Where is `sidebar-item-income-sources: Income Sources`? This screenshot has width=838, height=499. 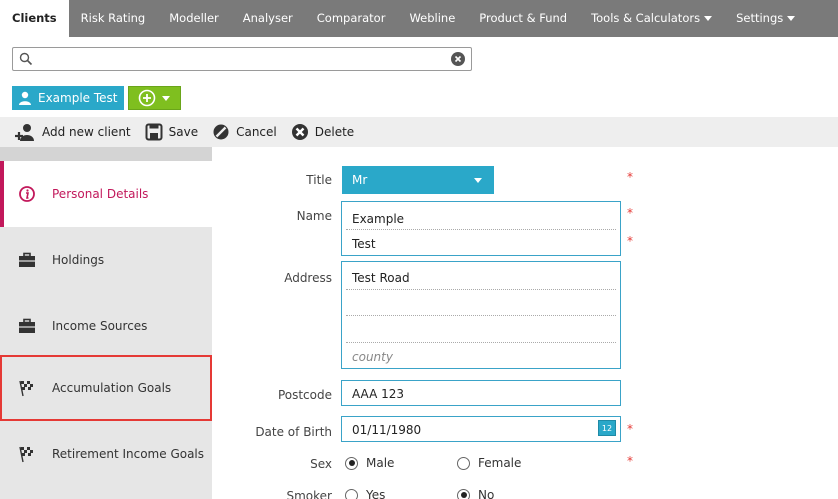 sidebar-item-income-sources: Income Sources is located at coordinates (106, 326).